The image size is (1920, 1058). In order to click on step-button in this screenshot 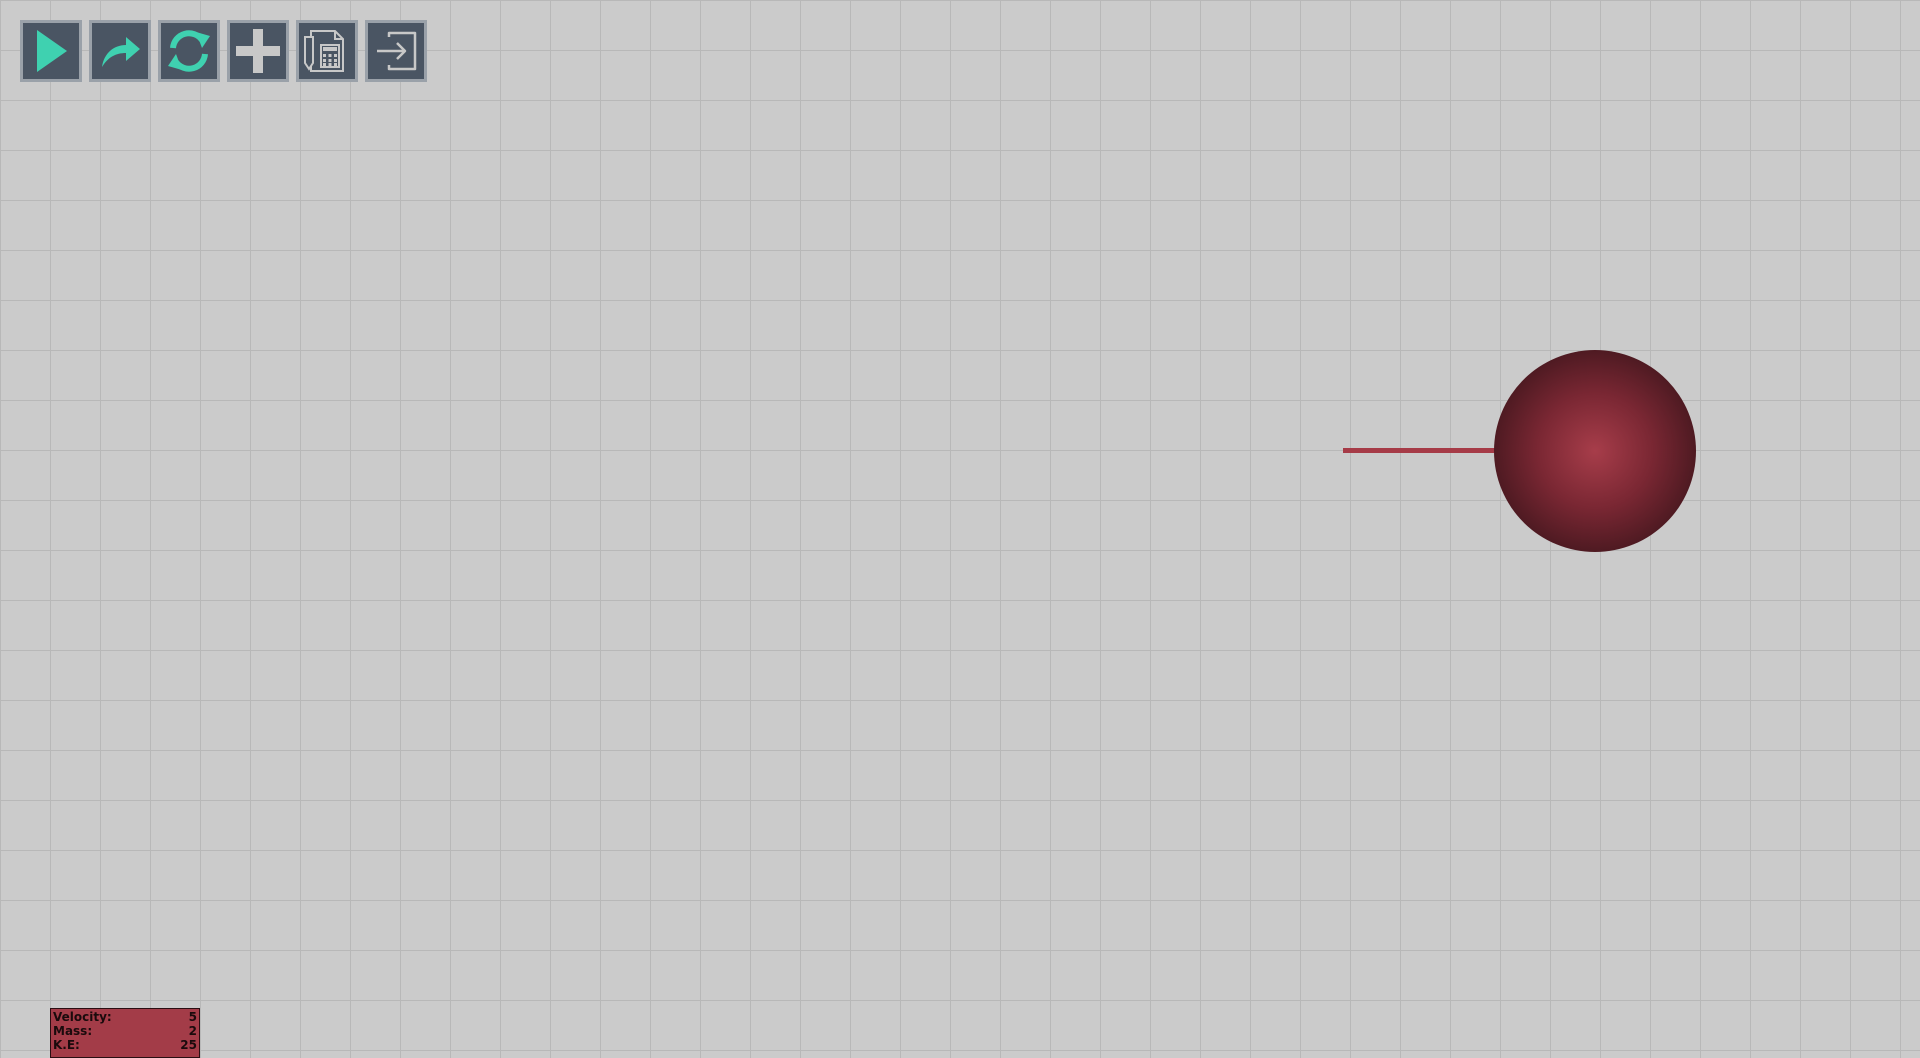, I will do `click(120, 51)`.